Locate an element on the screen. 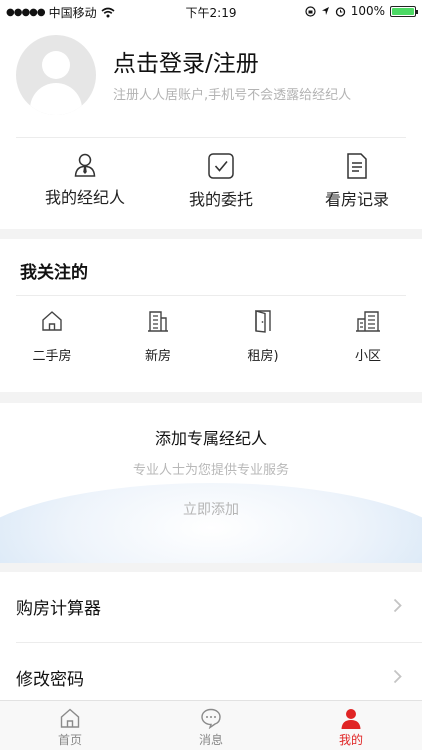  status-right: 100% is located at coordinates (361, 11).